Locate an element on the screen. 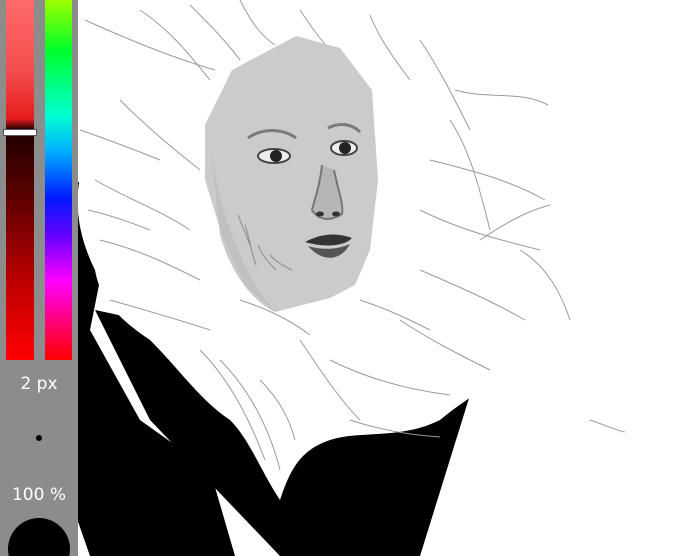 The image size is (680, 556). brush-size-preview is located at coordinates (39, 438).